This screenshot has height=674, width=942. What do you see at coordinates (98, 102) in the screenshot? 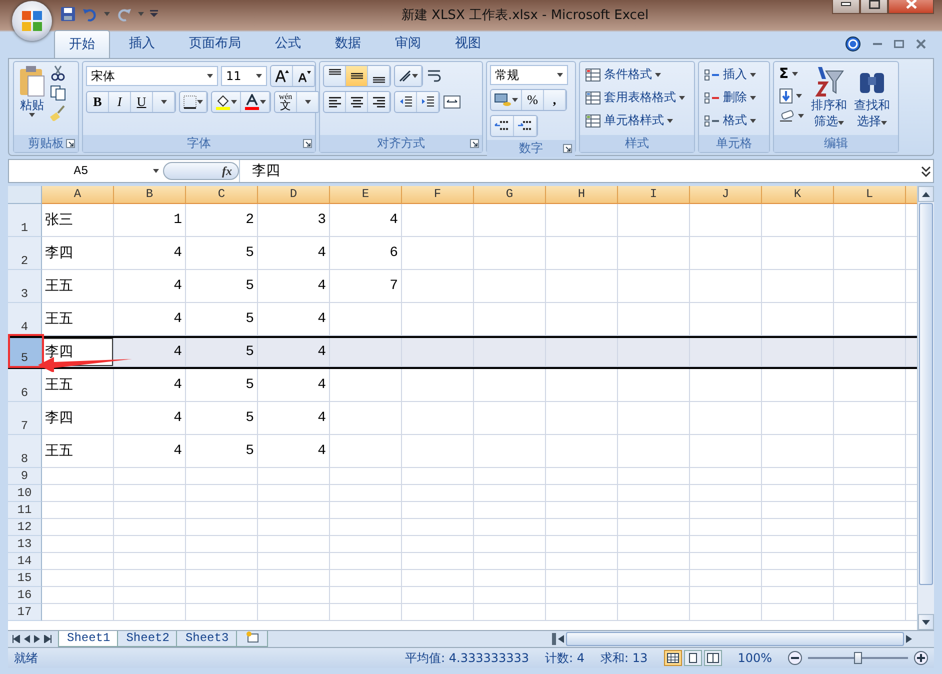
I see `bold-button: B` at bounding box center [98, 102].